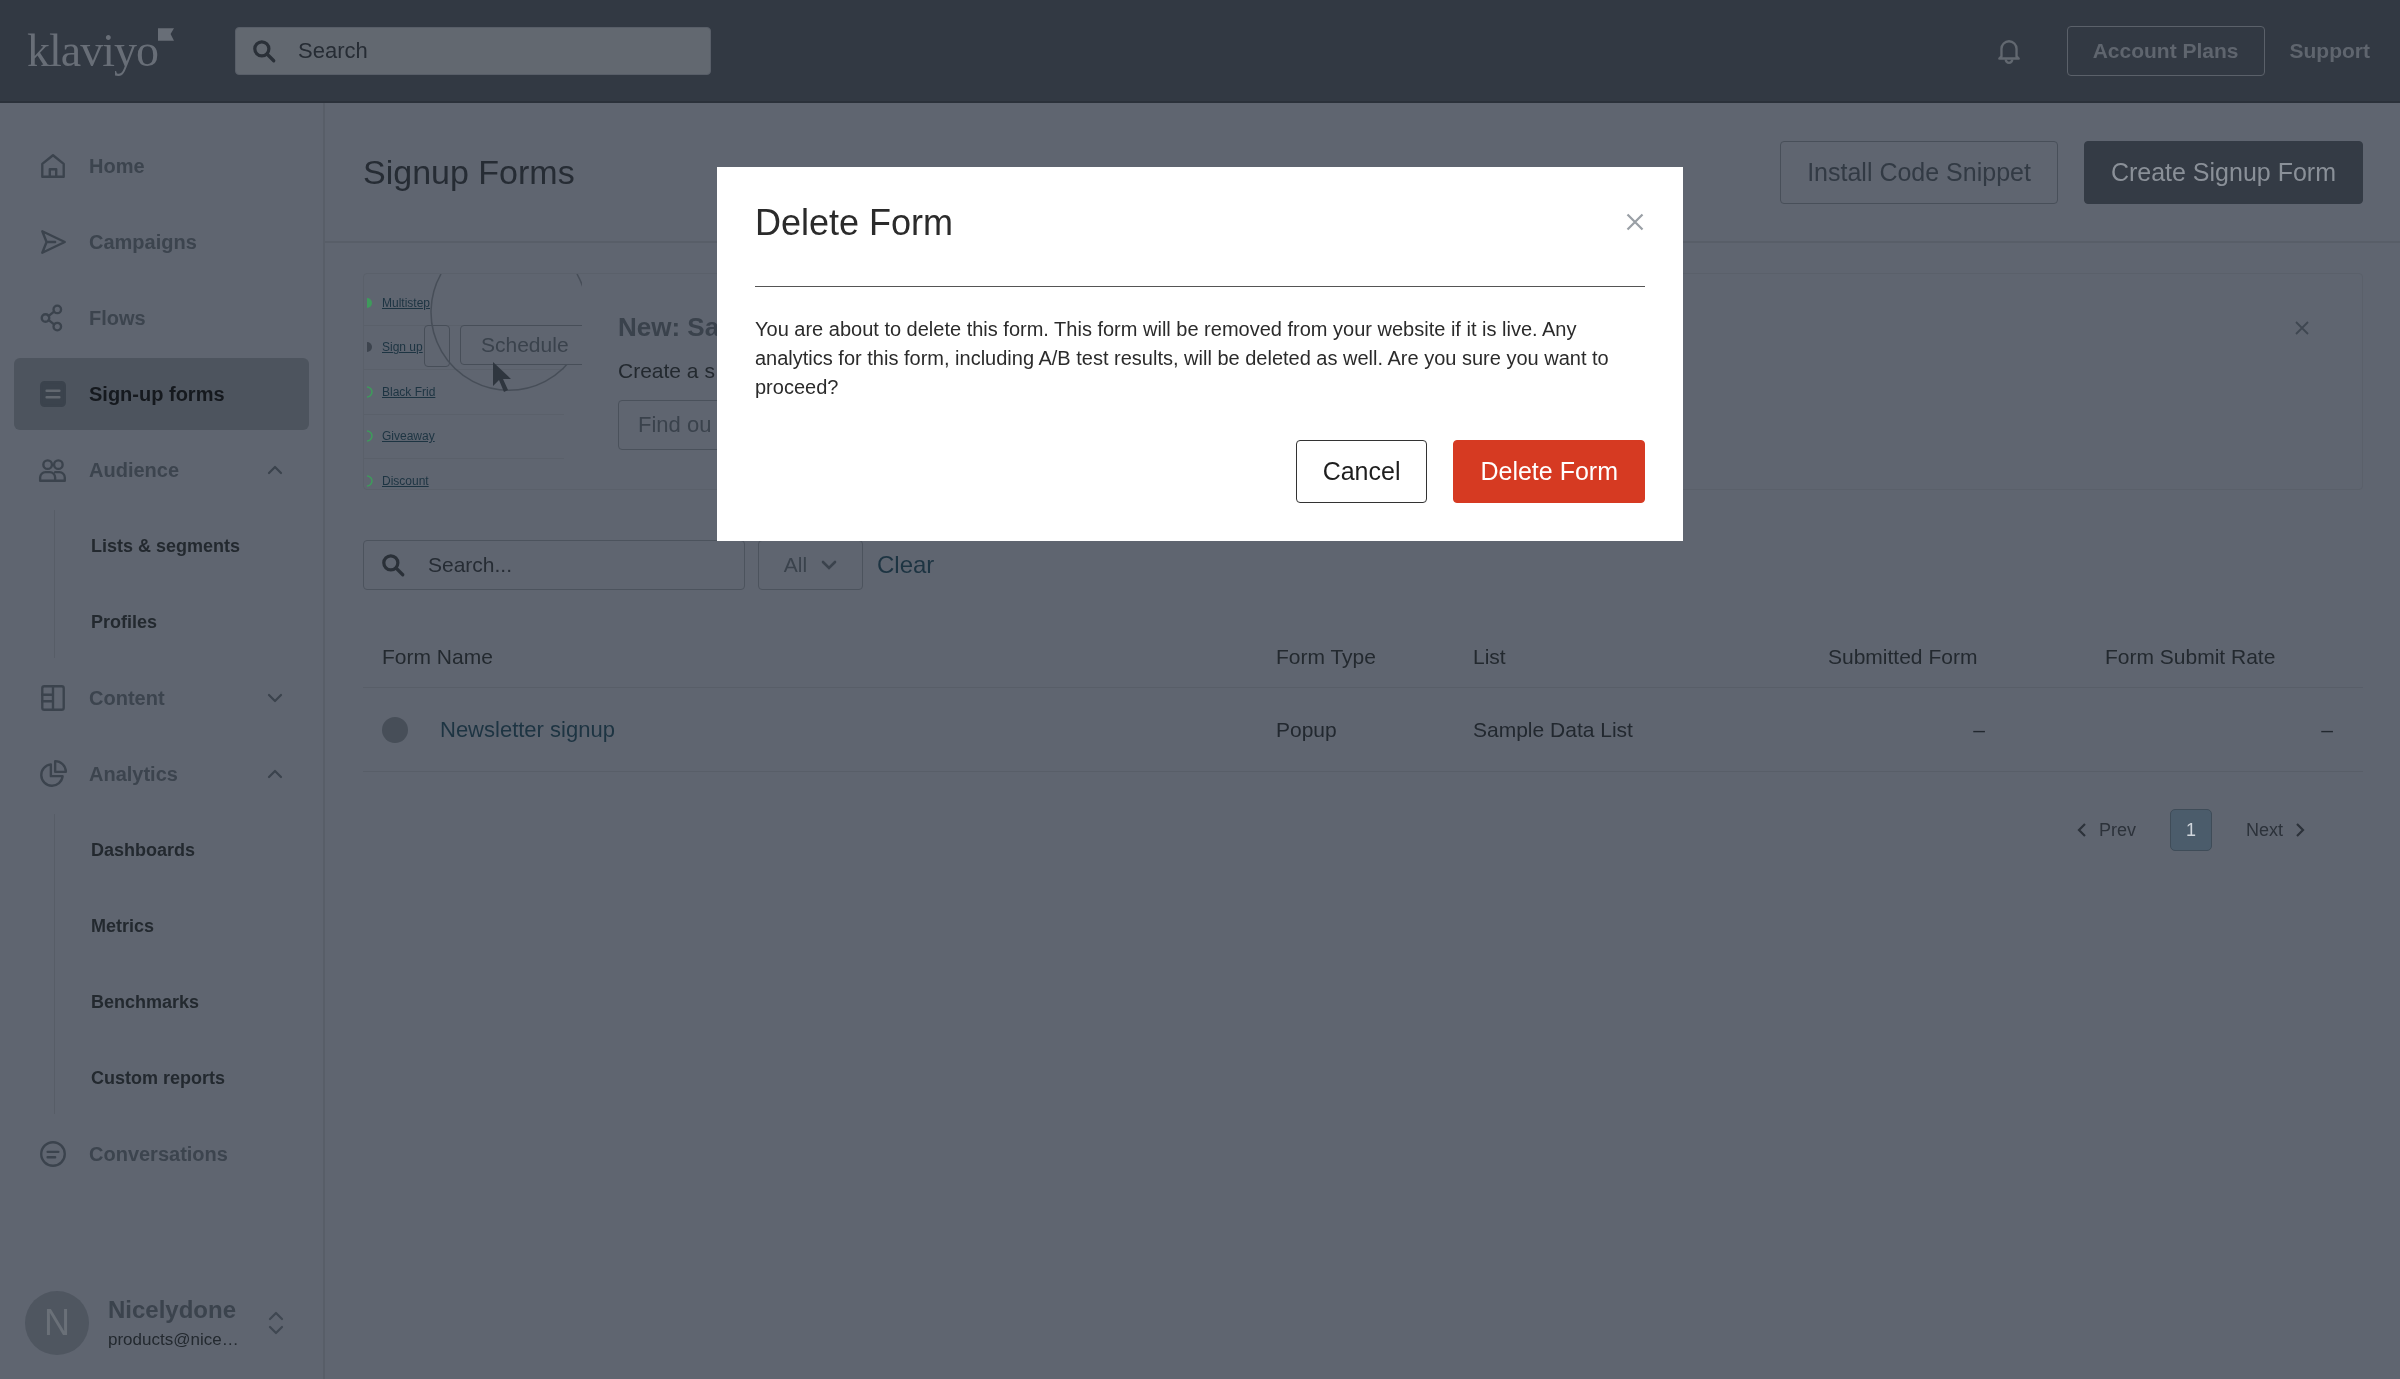 The image size is (2400, 1379). What do you see at coordinates (666, 371) in the screenshot?
I see `banner-text: Create a s` at bounding box center [666, 371].